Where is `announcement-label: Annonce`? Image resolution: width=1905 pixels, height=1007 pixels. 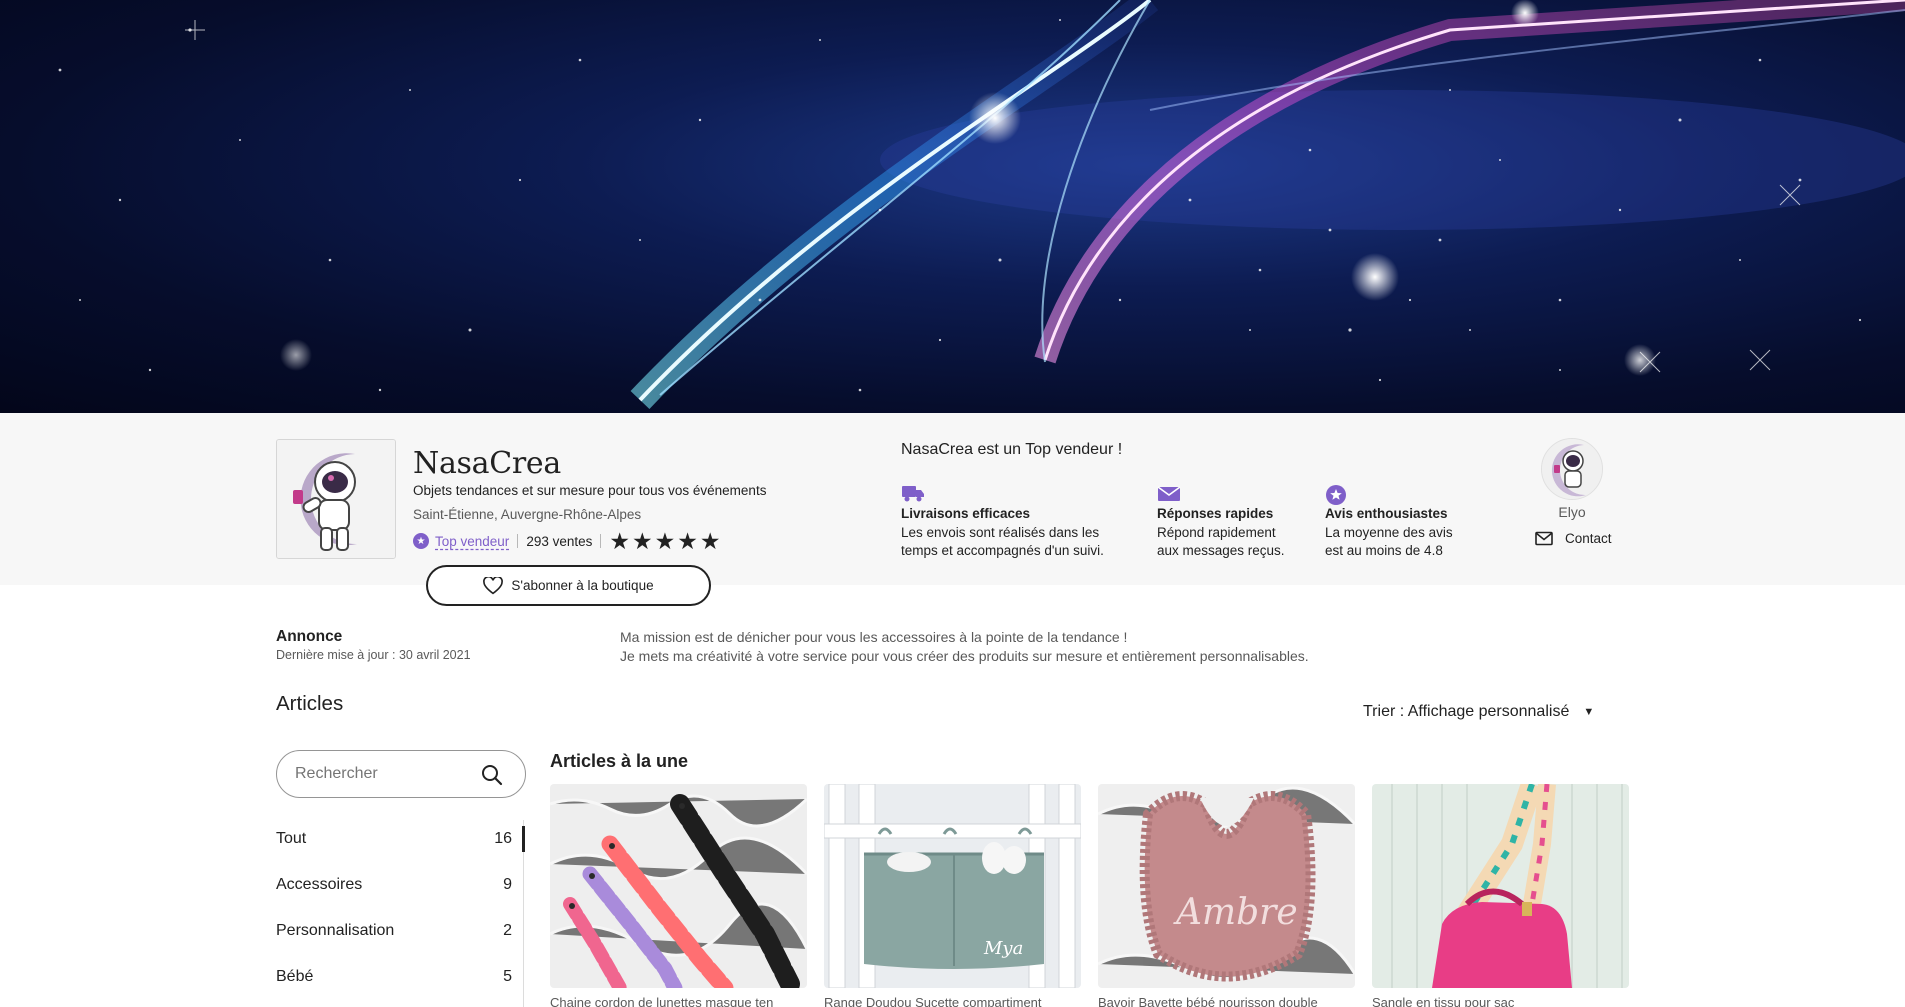 announcement-label: Annonce is located at coordinates (309, 636).